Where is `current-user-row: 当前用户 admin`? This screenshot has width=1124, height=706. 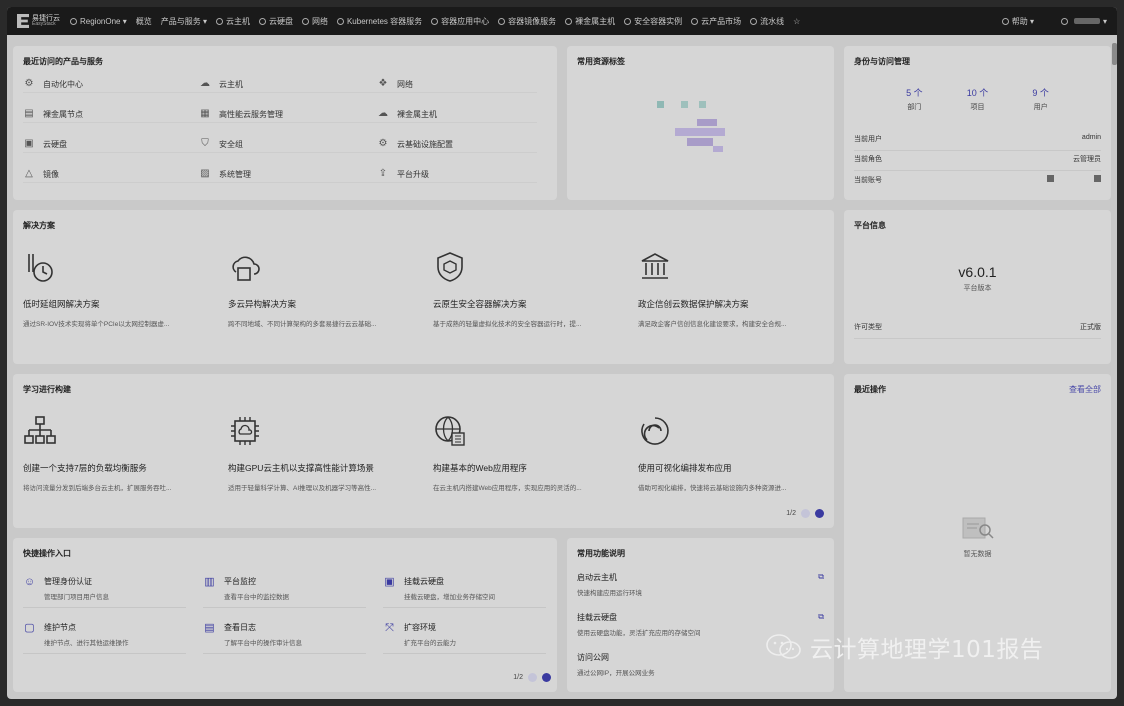
current-user-row: 当前用户 admin is located at coordinates (977, 142).